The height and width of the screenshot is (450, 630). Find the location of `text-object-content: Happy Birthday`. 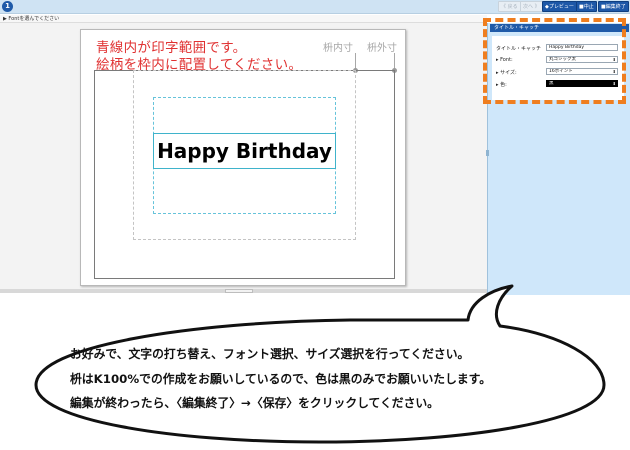

text-object-content: Happy Birthday is located at coordinates (244, 151).